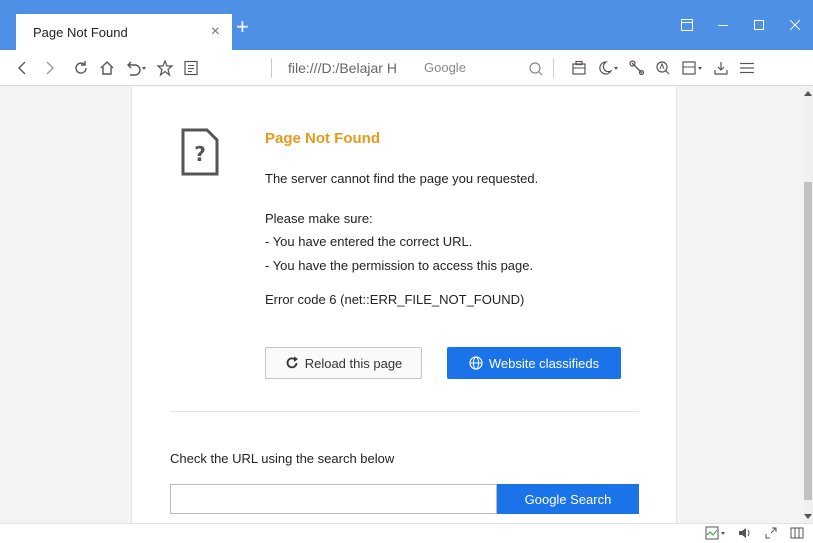 This screenshot has height=543, width=813. Describe the element at coordinates (353, 68) in the screenshot. I see `address-bar: file:///D:/Belajar H` at that location.